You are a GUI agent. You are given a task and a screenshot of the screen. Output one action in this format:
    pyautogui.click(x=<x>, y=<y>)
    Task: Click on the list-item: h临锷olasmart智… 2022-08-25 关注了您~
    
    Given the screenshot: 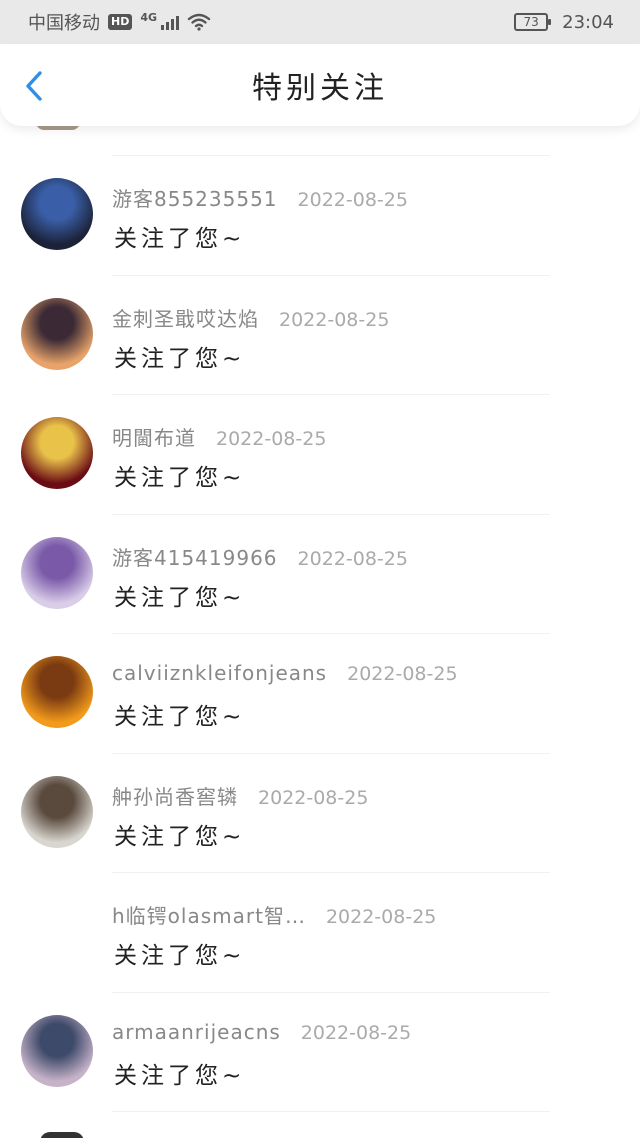 What is the action you would take?
    pyautogui.click(x=320, y=933)
    